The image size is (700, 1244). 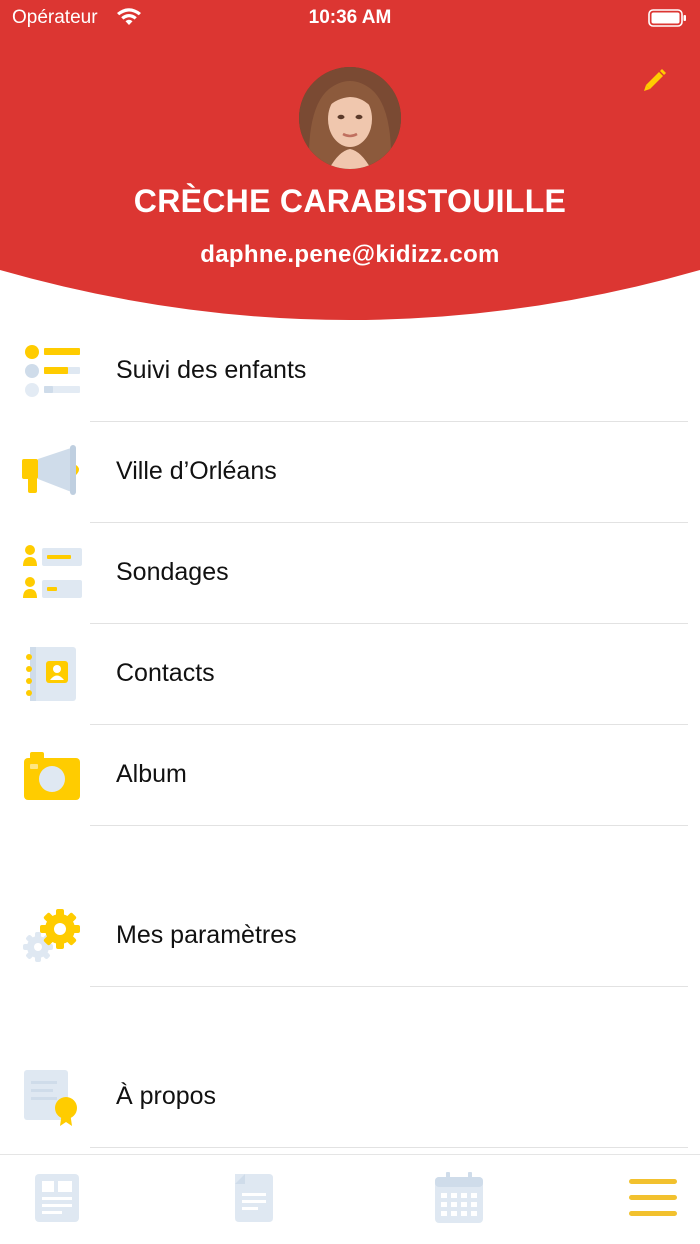 I want to click on menu-item-ville-d-orleans: Ville d’Orléans, so click(x=350, y=473).